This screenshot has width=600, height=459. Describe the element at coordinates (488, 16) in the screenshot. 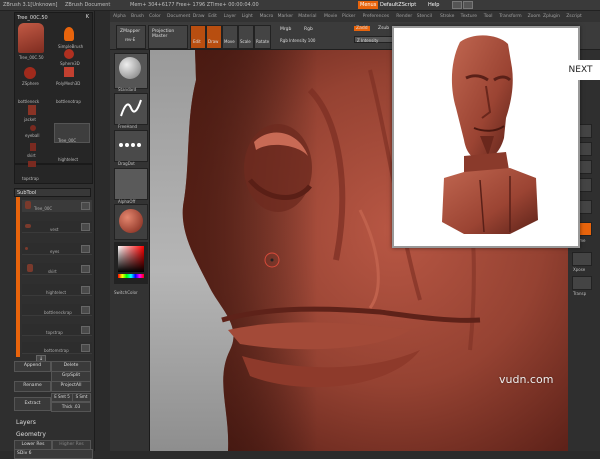

I see `menu-item: Tool` at that location.